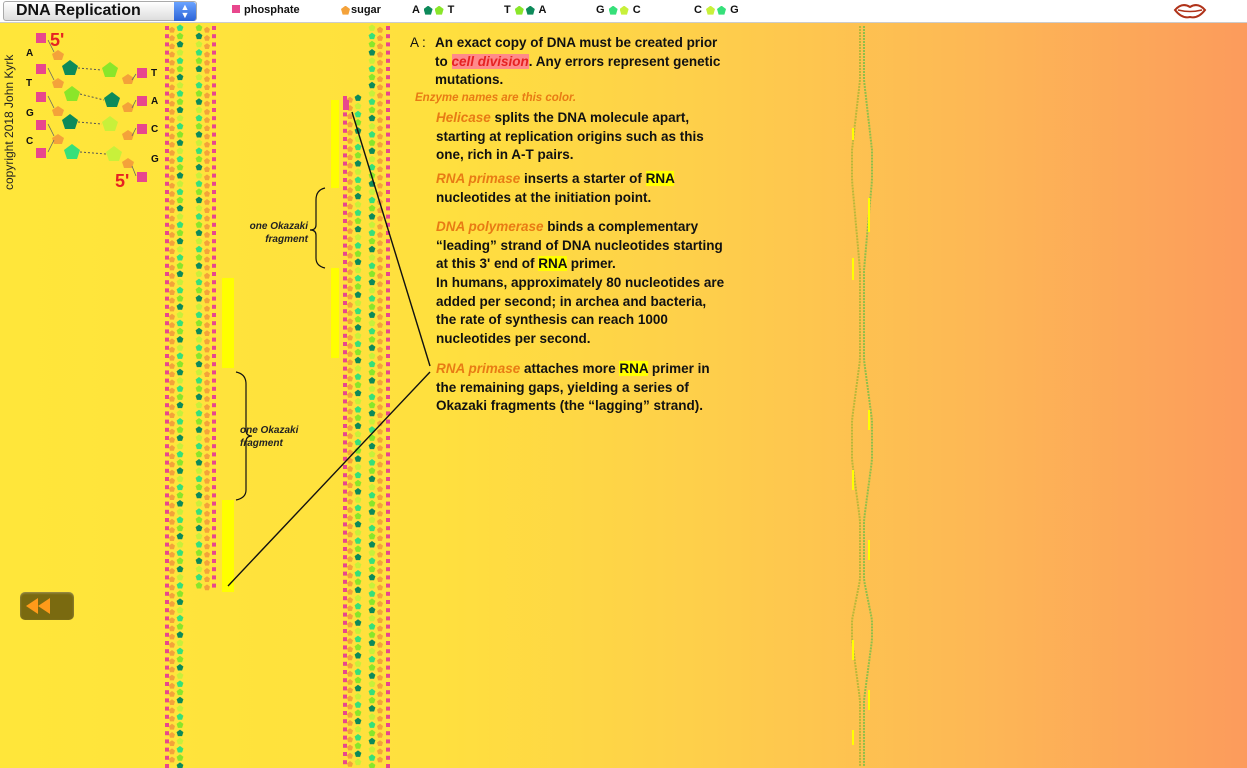  Describe the element at coordinates (418, 42) in the screenshot. I see `step-label: A :` at that location.